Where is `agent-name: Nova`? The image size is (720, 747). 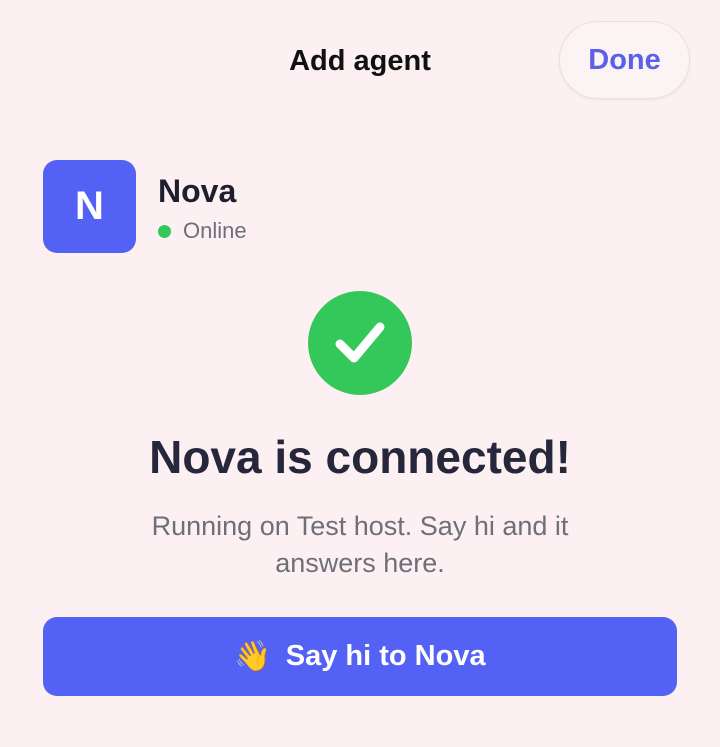
agent-name: Nova is located at coordinates (197, 191).